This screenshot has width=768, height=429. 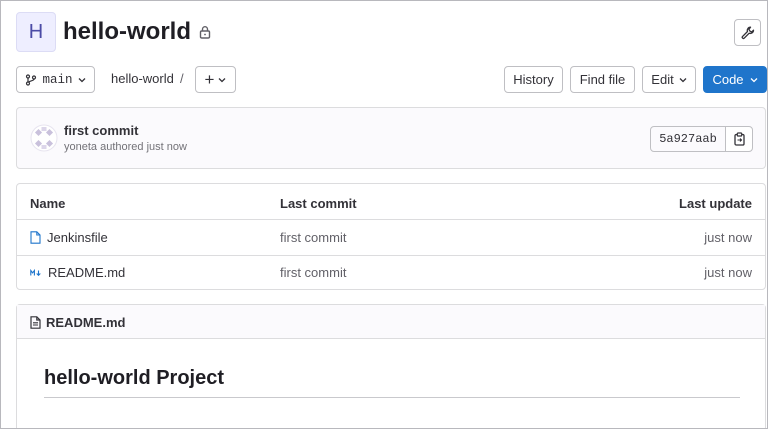 I want to click on readme-heading-rule, so click(x=392, y=397).